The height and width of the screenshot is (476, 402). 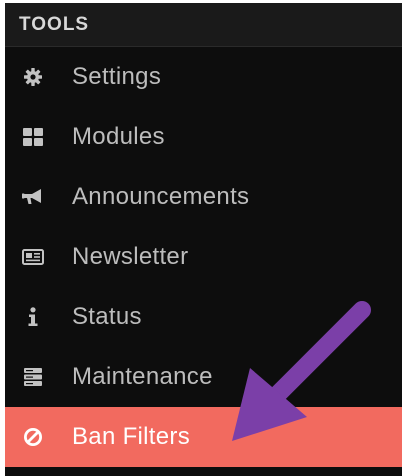 What do you see at coordinates (33, 77) in the screenshot?
I see `gear-icon` at bounding box center [33, 77].